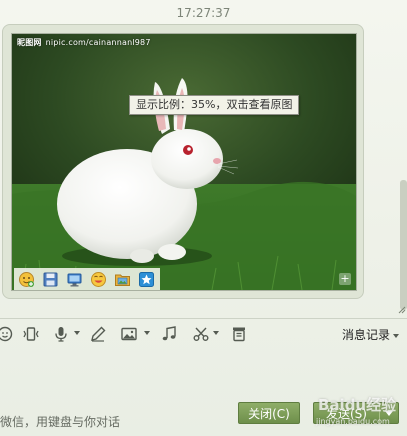  Describe the element at coordinates (146, 279) in the screenshot. I see `pin-icon` at that location.